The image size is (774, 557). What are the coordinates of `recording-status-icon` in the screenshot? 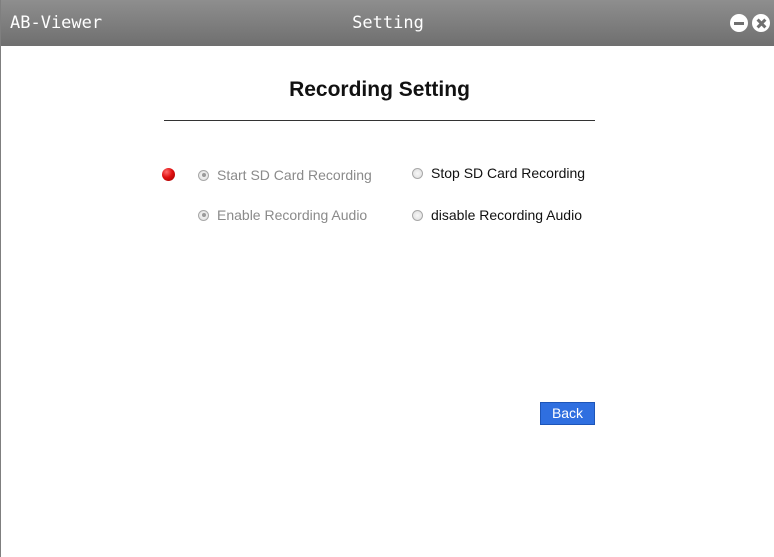 It's located at (168, 174).